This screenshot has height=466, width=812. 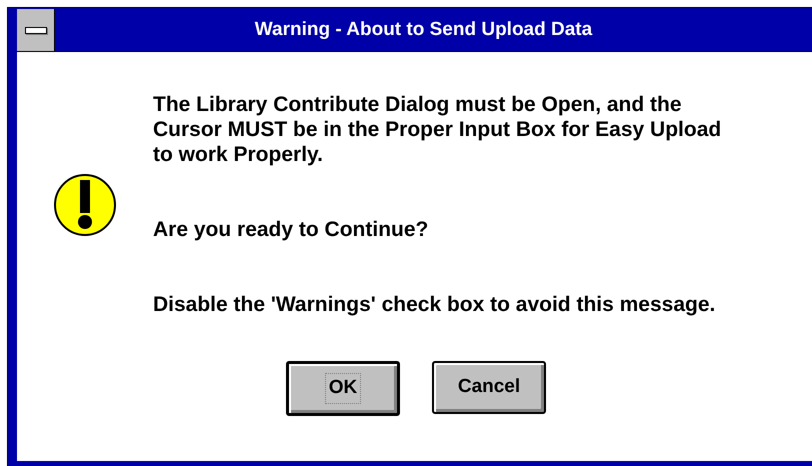 I want to click on dialog-button: OK, so click(x=343, y=388).